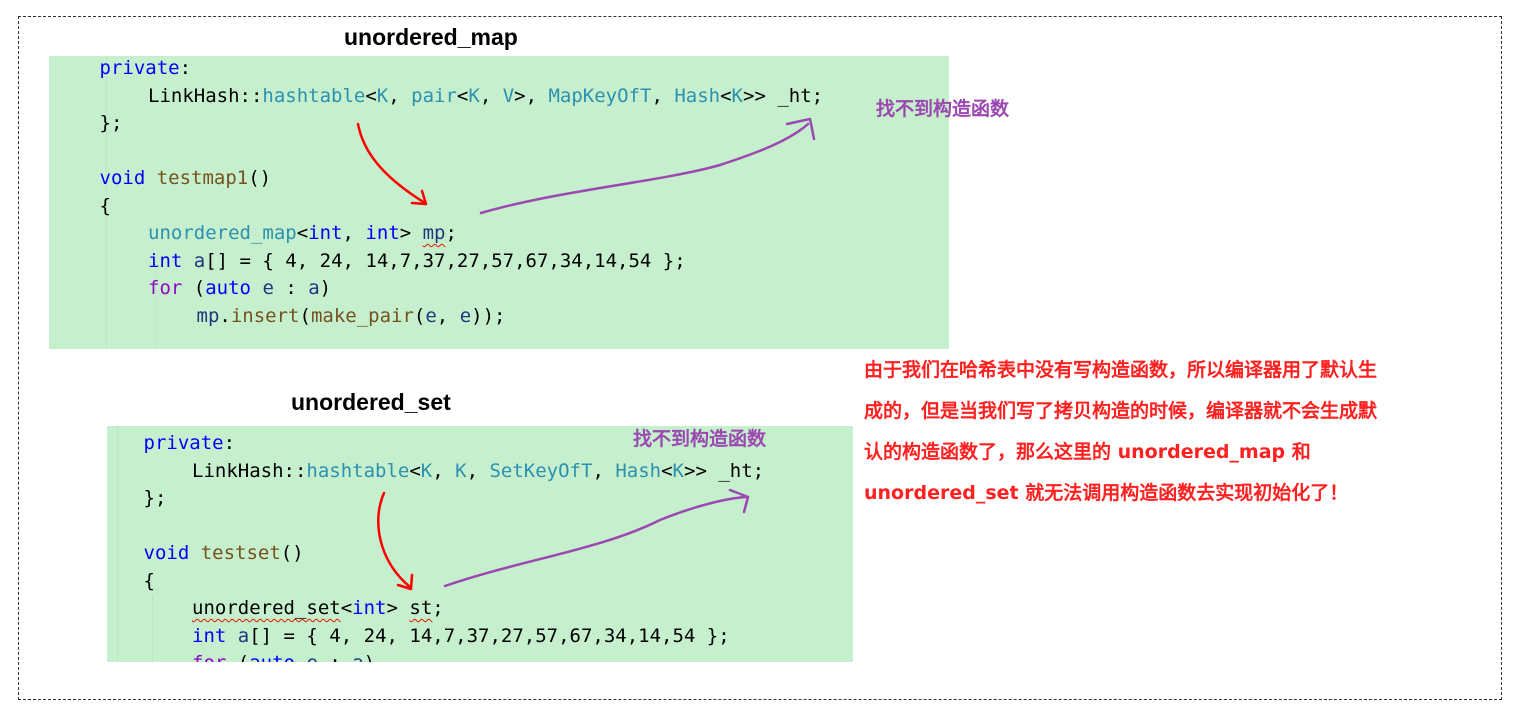  I want to click on code-line: void testset(), so click(224, 553).